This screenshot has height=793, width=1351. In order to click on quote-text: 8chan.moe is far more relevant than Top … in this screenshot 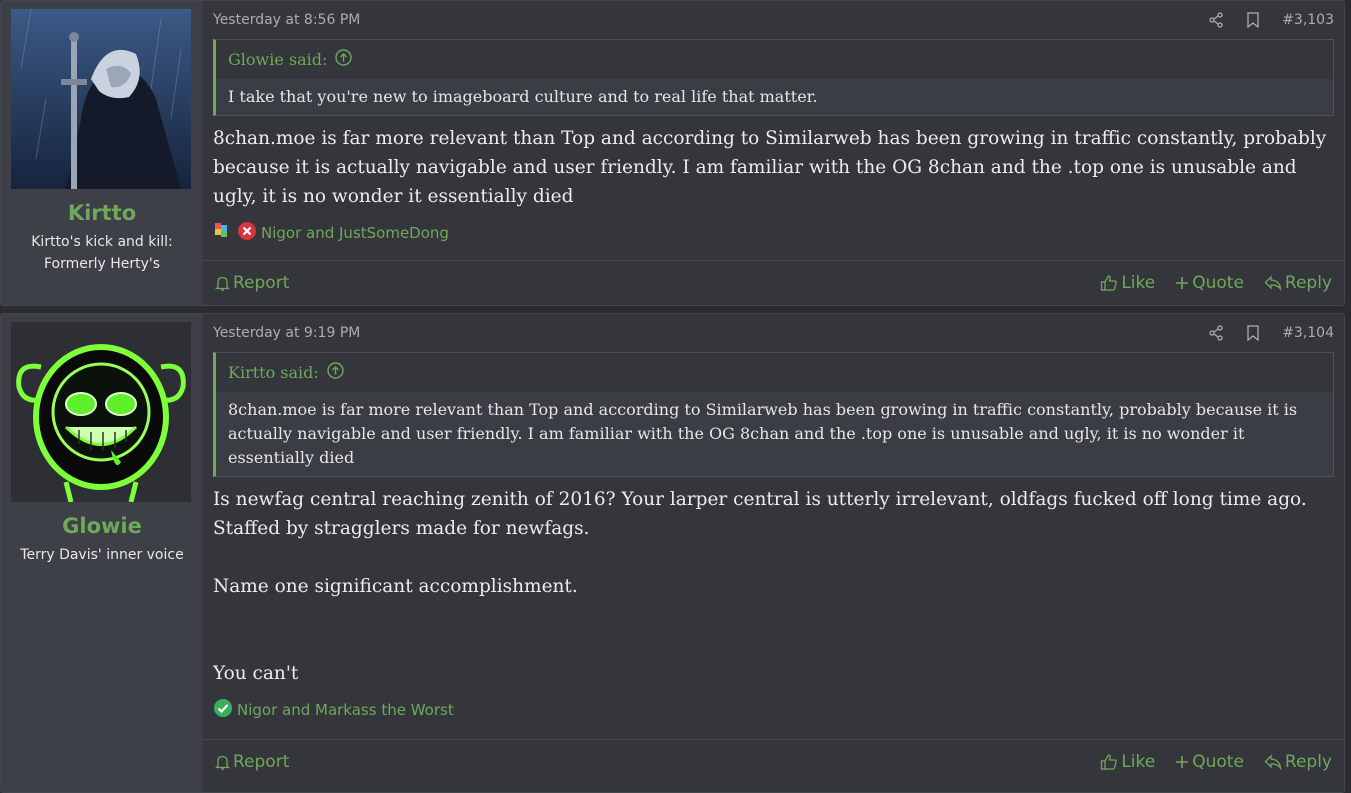, I will do `click(774, 434)`.